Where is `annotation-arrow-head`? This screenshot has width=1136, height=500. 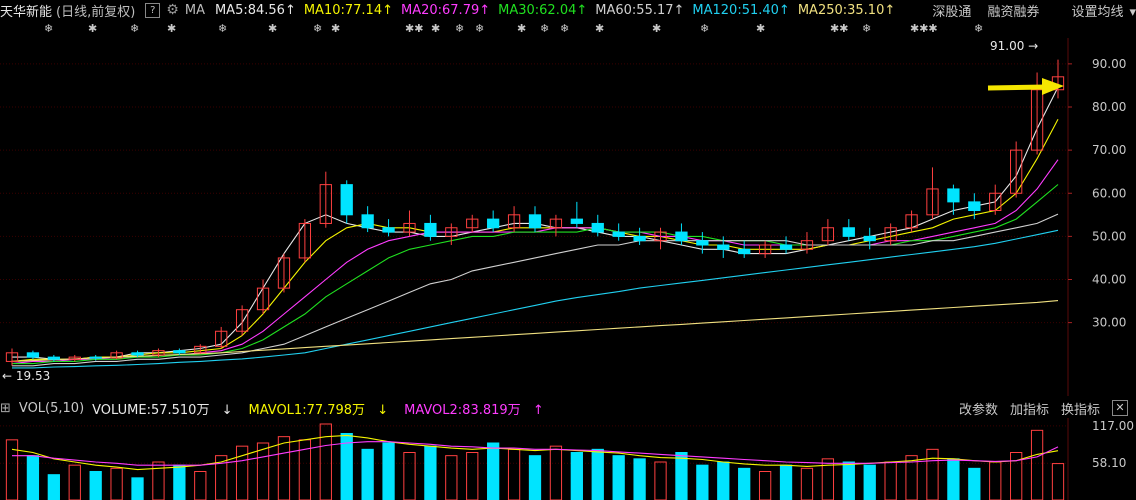
annotation-arrow-head is located at coordinates (1053, 86).